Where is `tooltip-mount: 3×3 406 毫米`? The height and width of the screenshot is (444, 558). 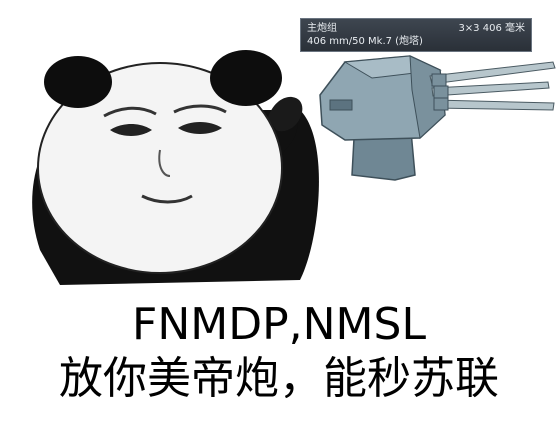
tooltip-mount: 3×3 406 毫米 is located at coordinates (491, 28).